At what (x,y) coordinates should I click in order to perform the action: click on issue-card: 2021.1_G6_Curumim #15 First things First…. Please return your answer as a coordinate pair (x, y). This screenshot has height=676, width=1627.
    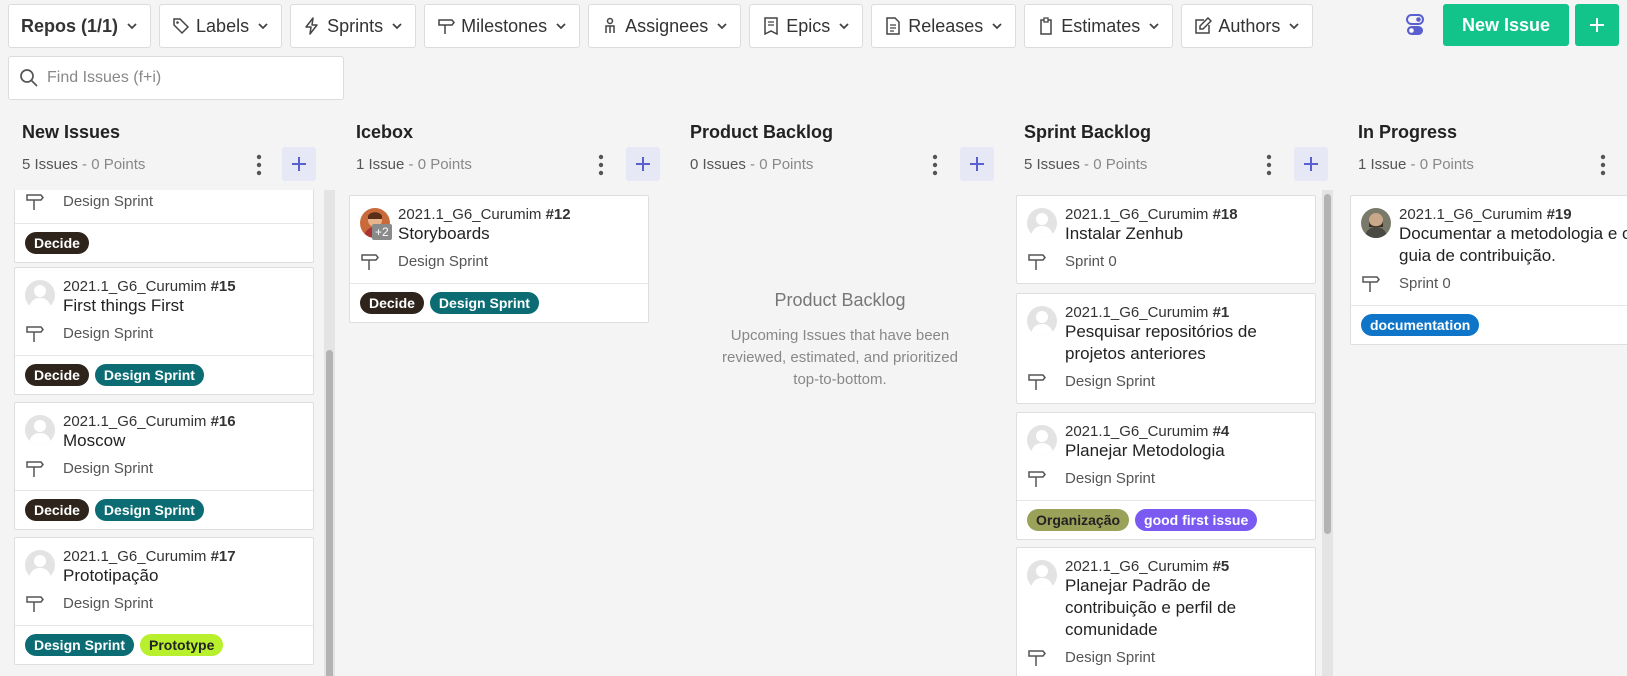
    Looking at the image, I should click on (164, 331).